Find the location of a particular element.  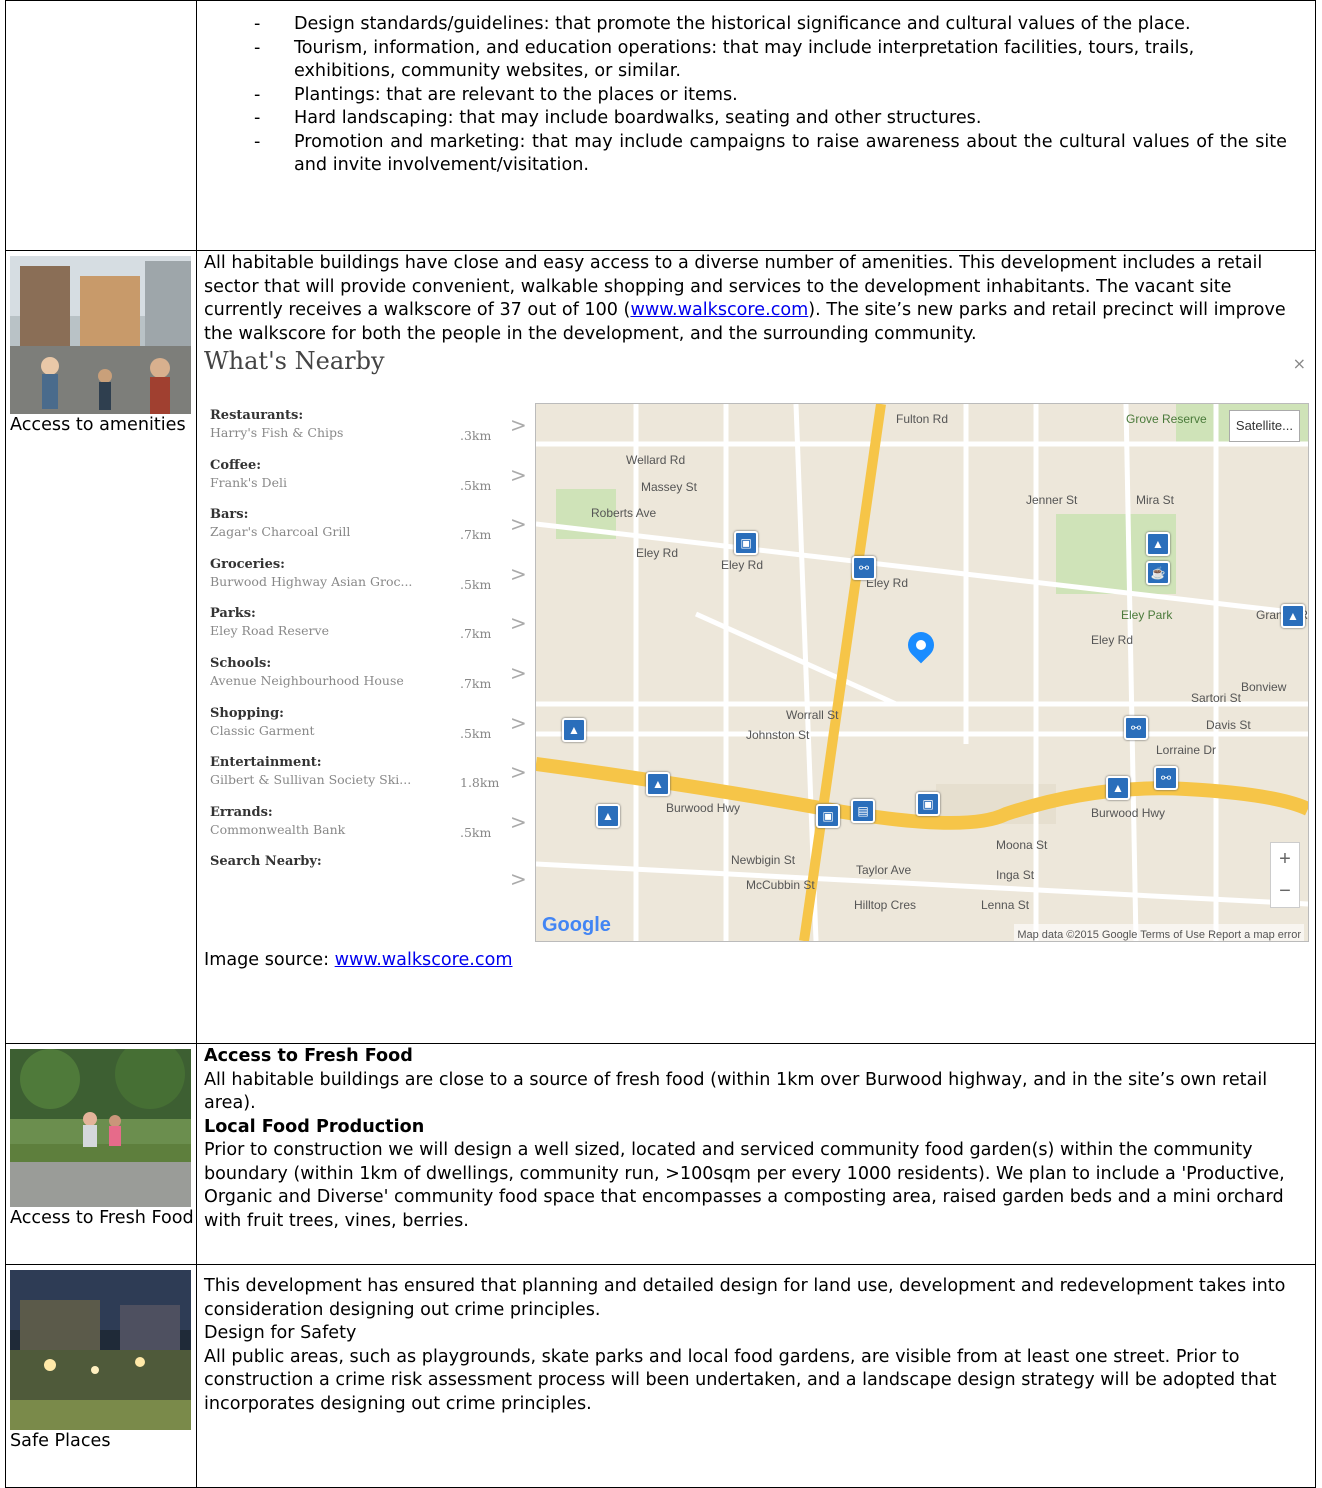

category-place: Zagar's Charcoal Grill is located at coordinates (280, 532).